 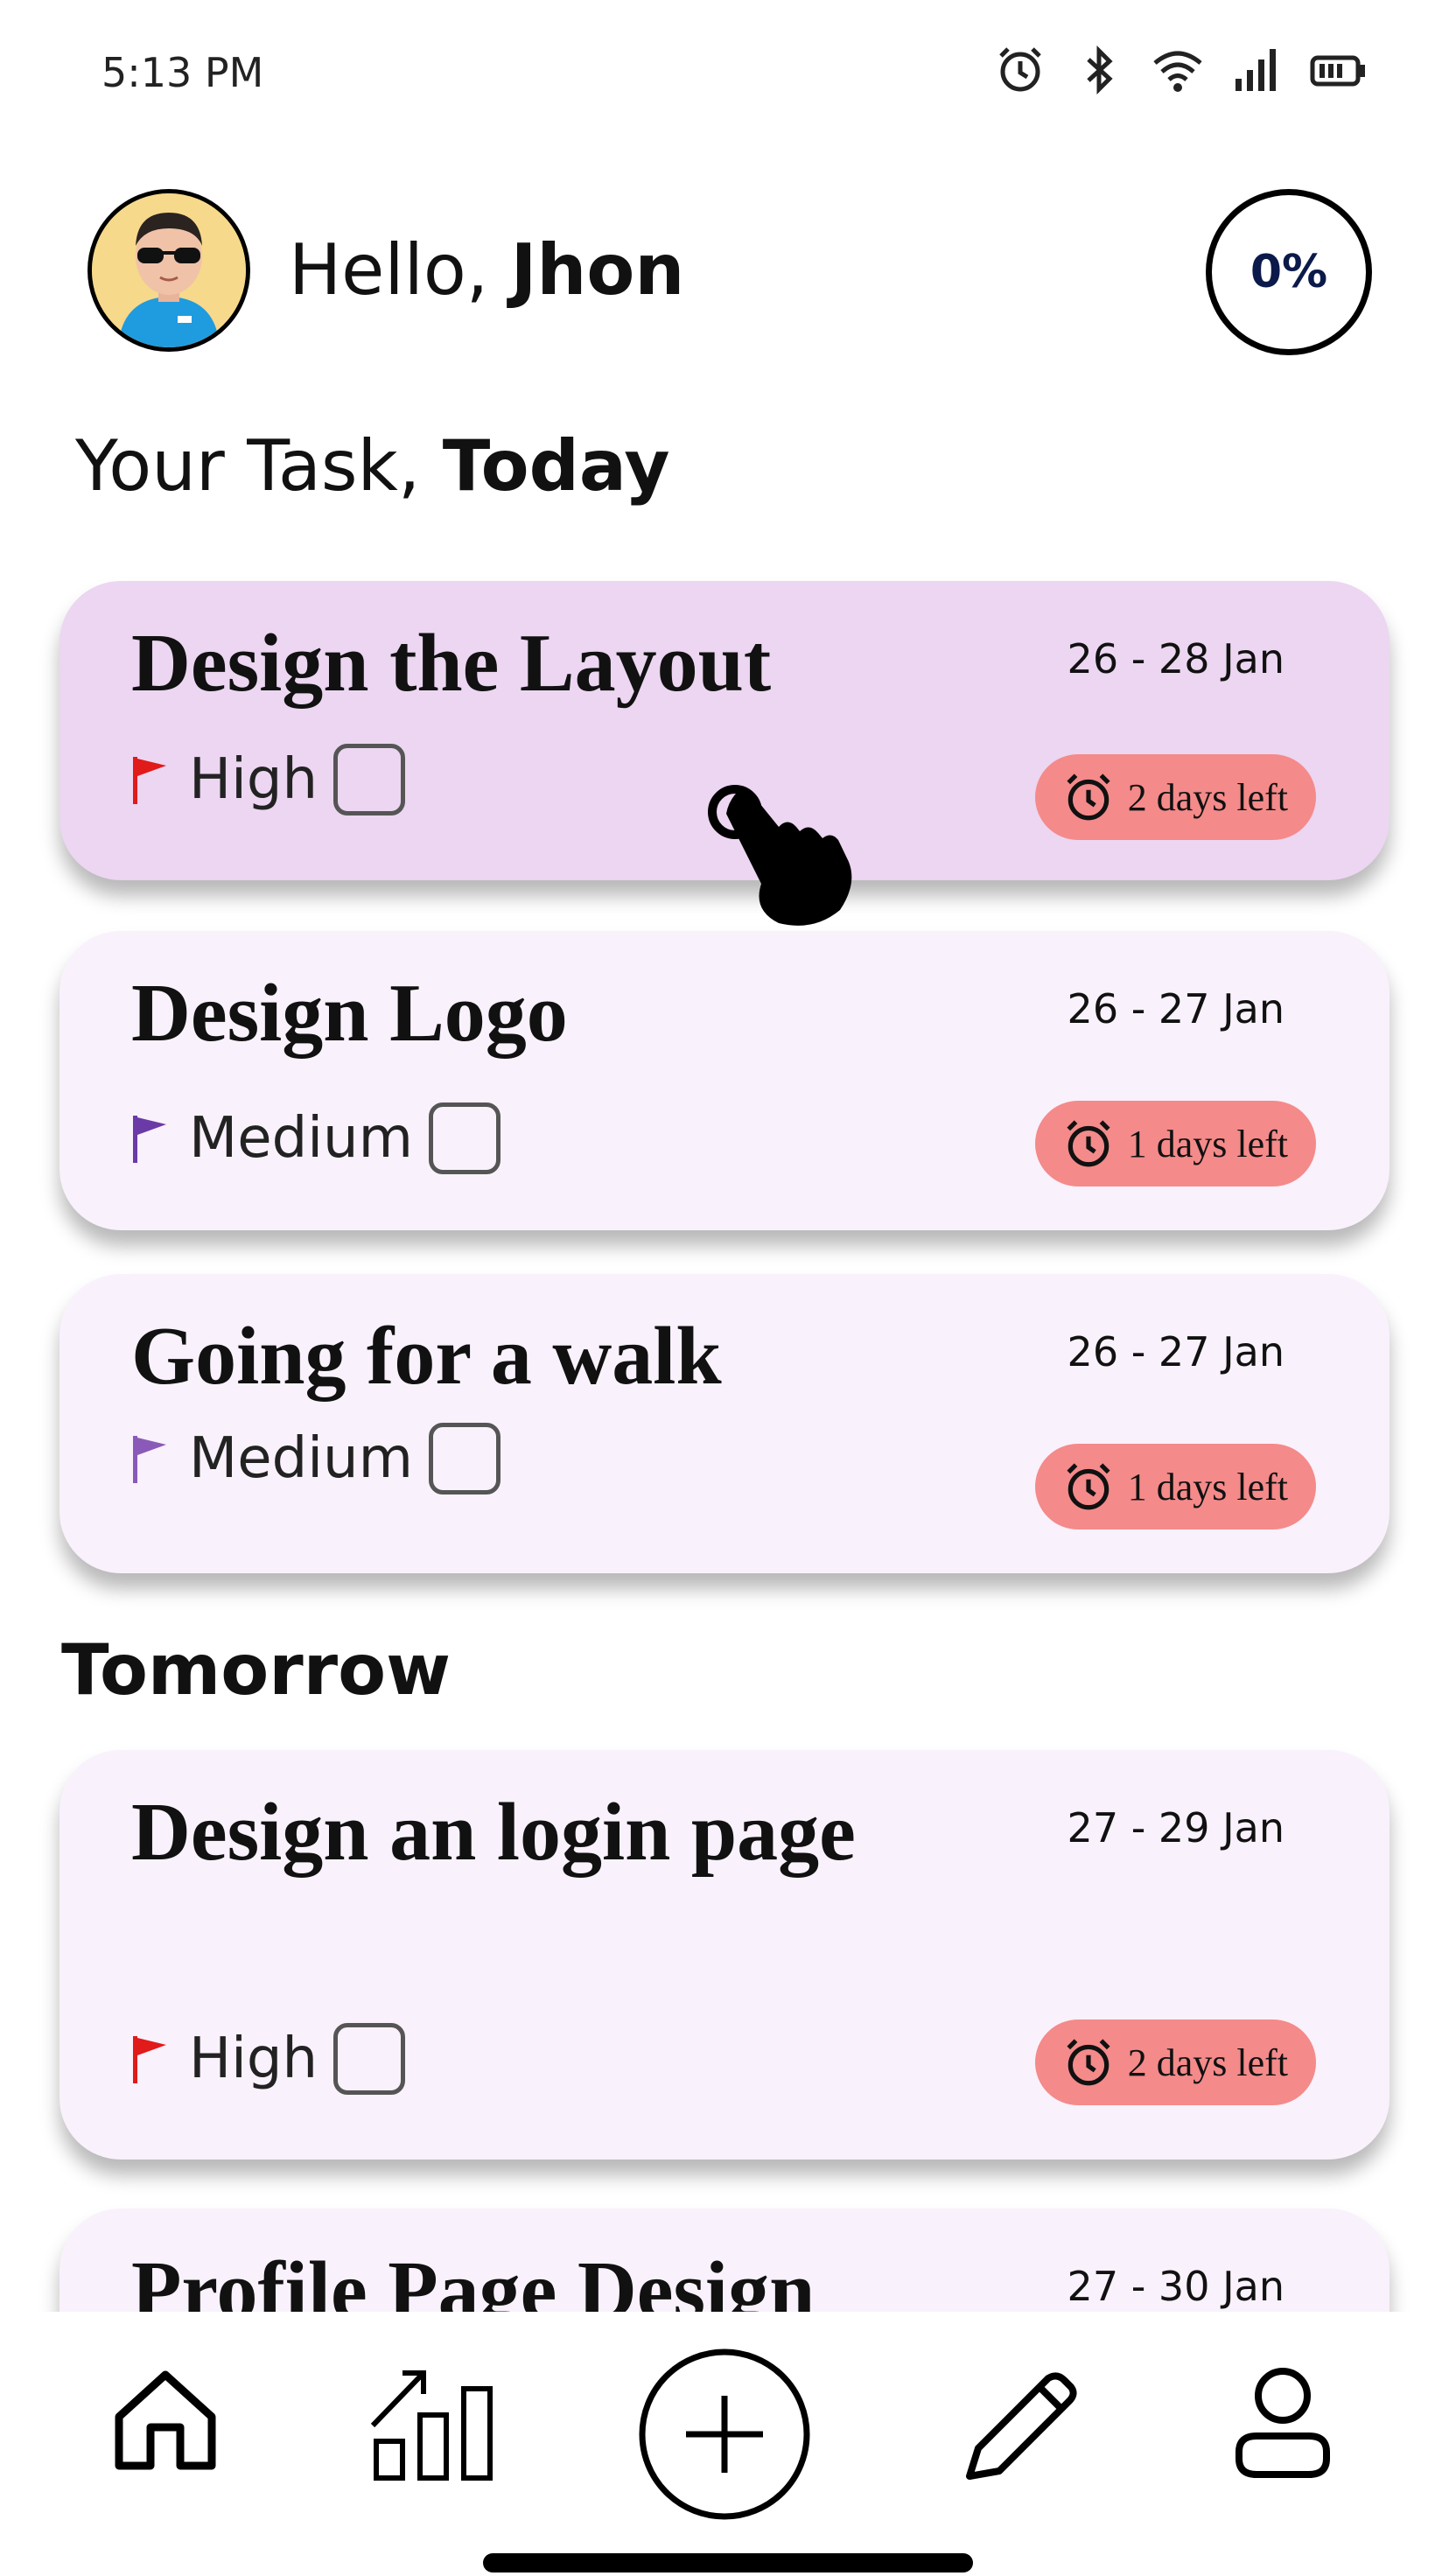 What do you see at coordinates (169, 270) in the screenshot?
I see `avatar` at bounding box center [169, 270].